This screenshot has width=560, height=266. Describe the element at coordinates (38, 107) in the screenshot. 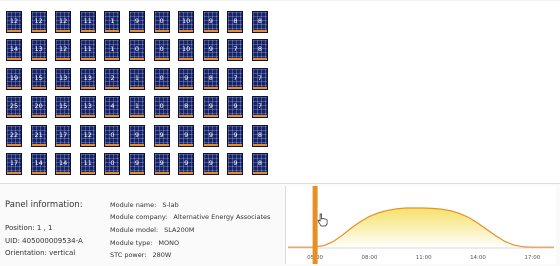

I see `solar-panel: 20` at that location.